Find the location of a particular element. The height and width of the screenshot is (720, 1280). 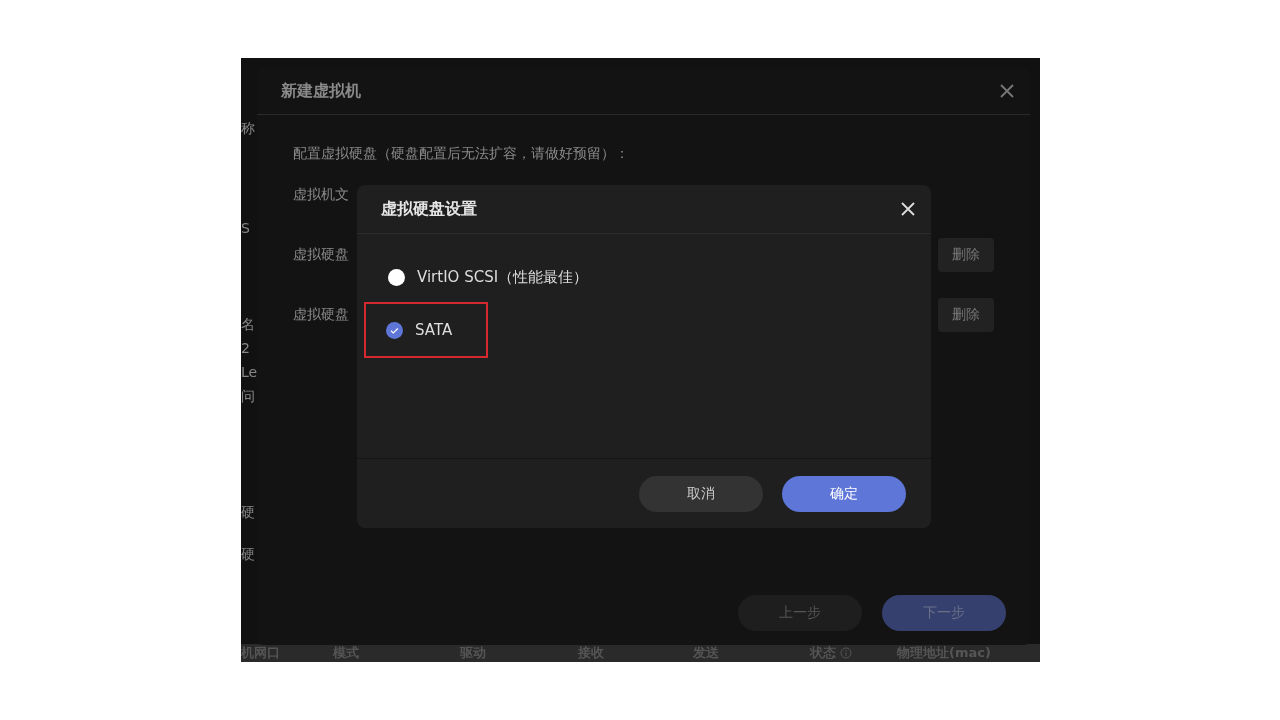

highlighted-radio-option: SATA is located at coordinates (426, 330).